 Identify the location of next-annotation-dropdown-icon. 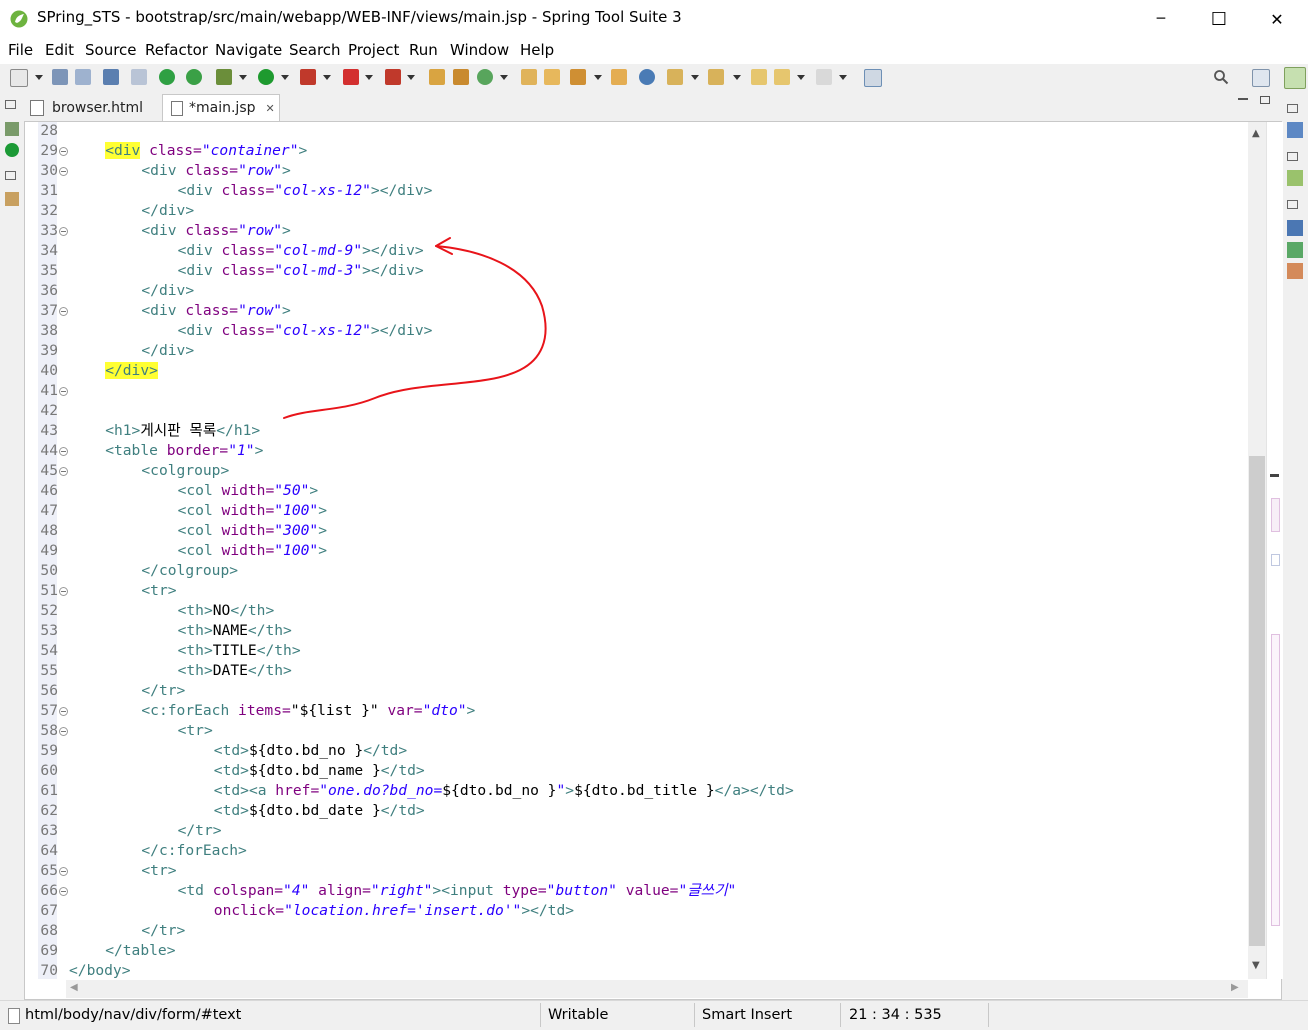
(695, 77).